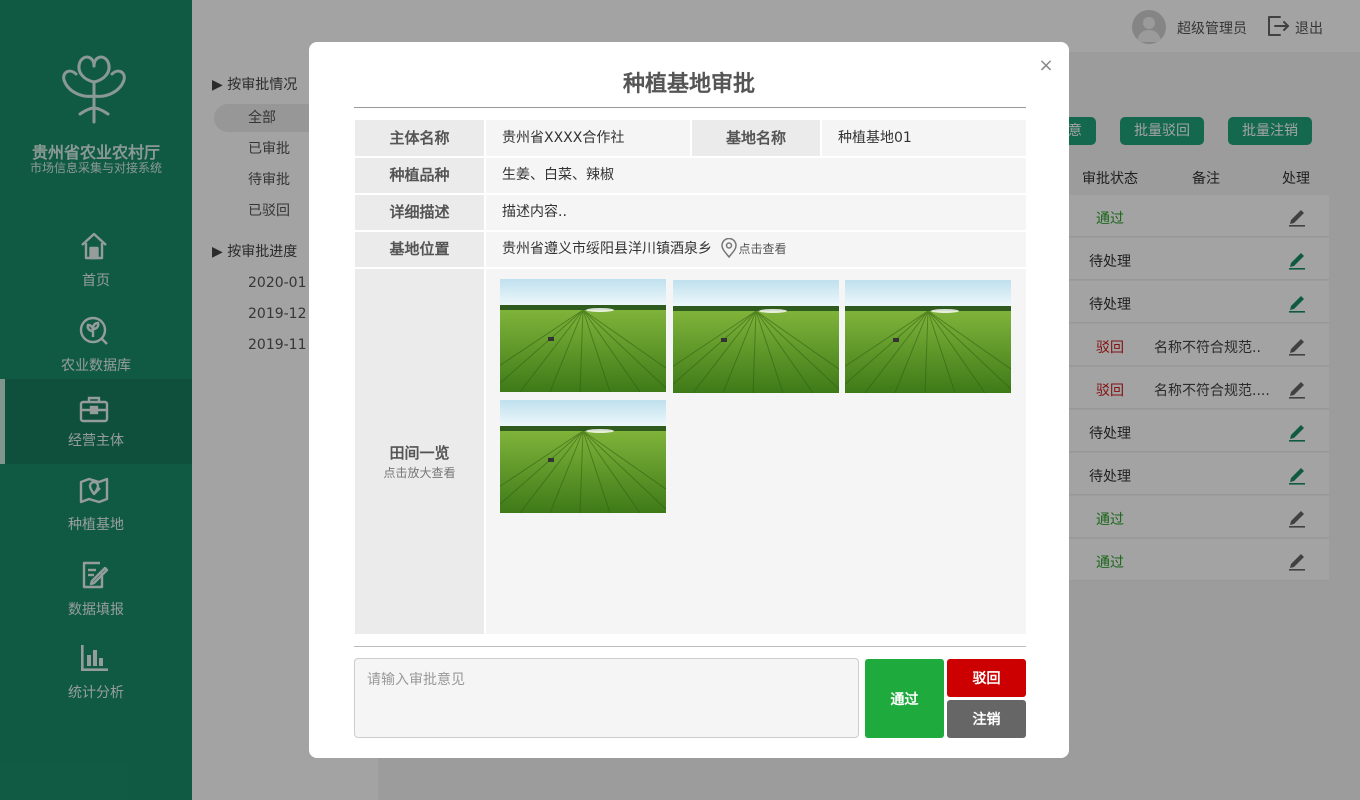  What do you see at coordinates (986, 719) in the screenshot?
I see `revoke-button: 注销` at bounding box center [986, 719].